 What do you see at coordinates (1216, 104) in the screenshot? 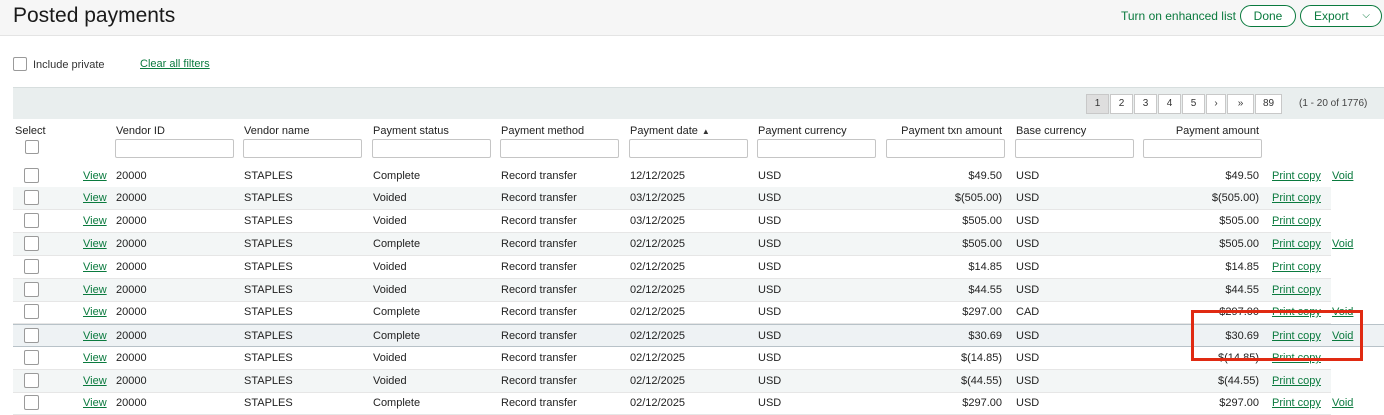
I see `pagination-button-6: ›` at bounding box center [1216, 104].